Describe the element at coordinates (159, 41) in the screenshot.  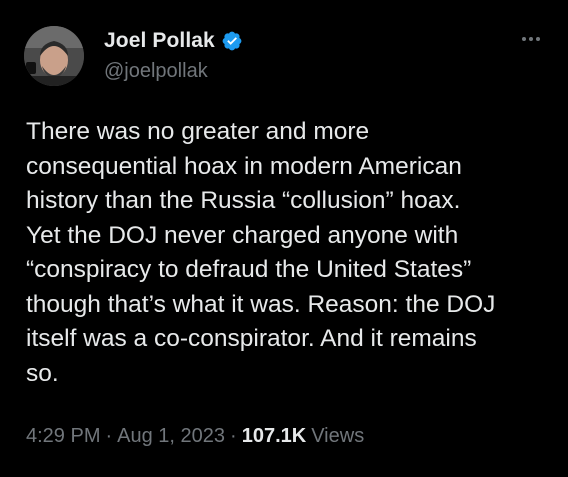
I see `author-display-name: Joel Pollak` at that location.